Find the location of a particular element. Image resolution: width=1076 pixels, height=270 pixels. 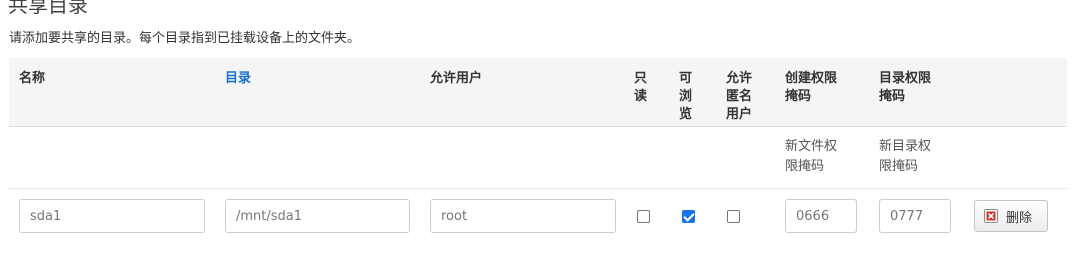

header-create-mask: 创建权限掩码 is located at coordinates (822, 92).